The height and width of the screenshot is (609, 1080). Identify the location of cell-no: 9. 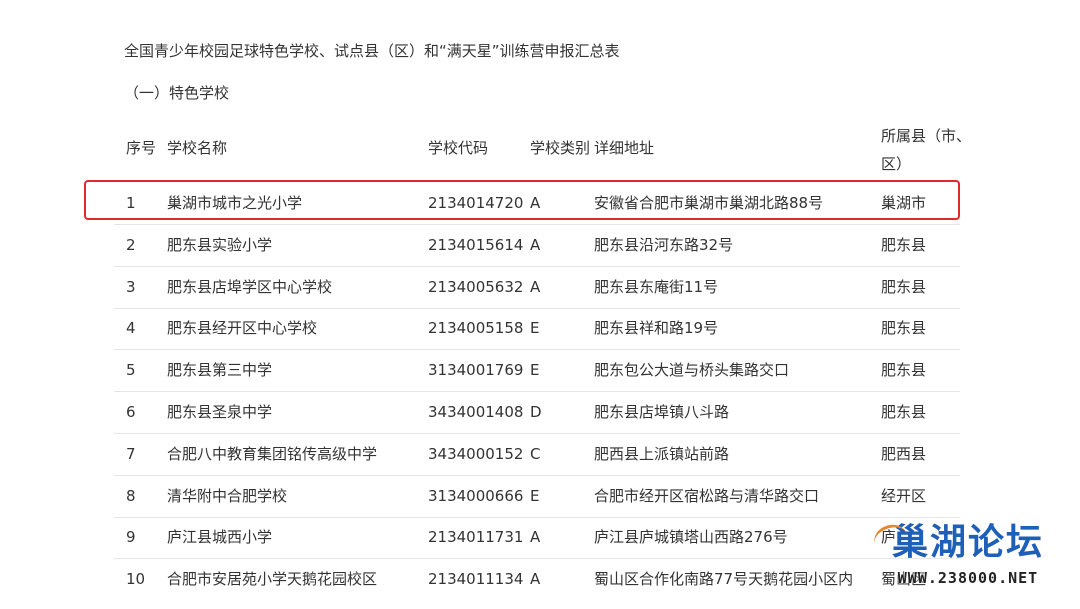
(131, 537).